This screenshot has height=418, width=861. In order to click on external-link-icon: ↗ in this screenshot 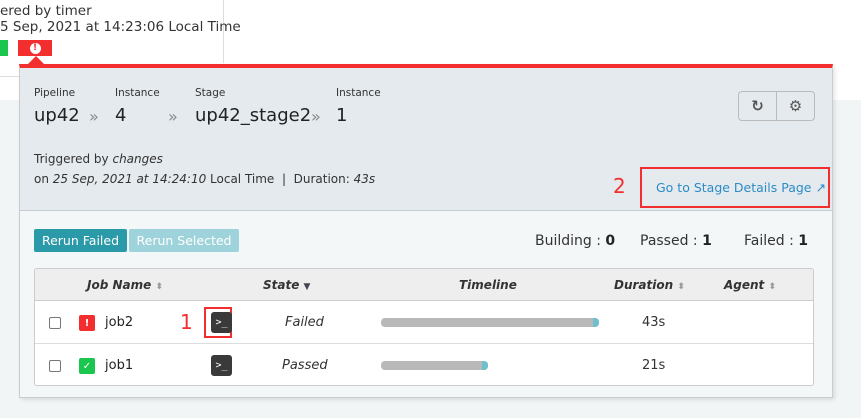, I will do `click(820, 187)`.